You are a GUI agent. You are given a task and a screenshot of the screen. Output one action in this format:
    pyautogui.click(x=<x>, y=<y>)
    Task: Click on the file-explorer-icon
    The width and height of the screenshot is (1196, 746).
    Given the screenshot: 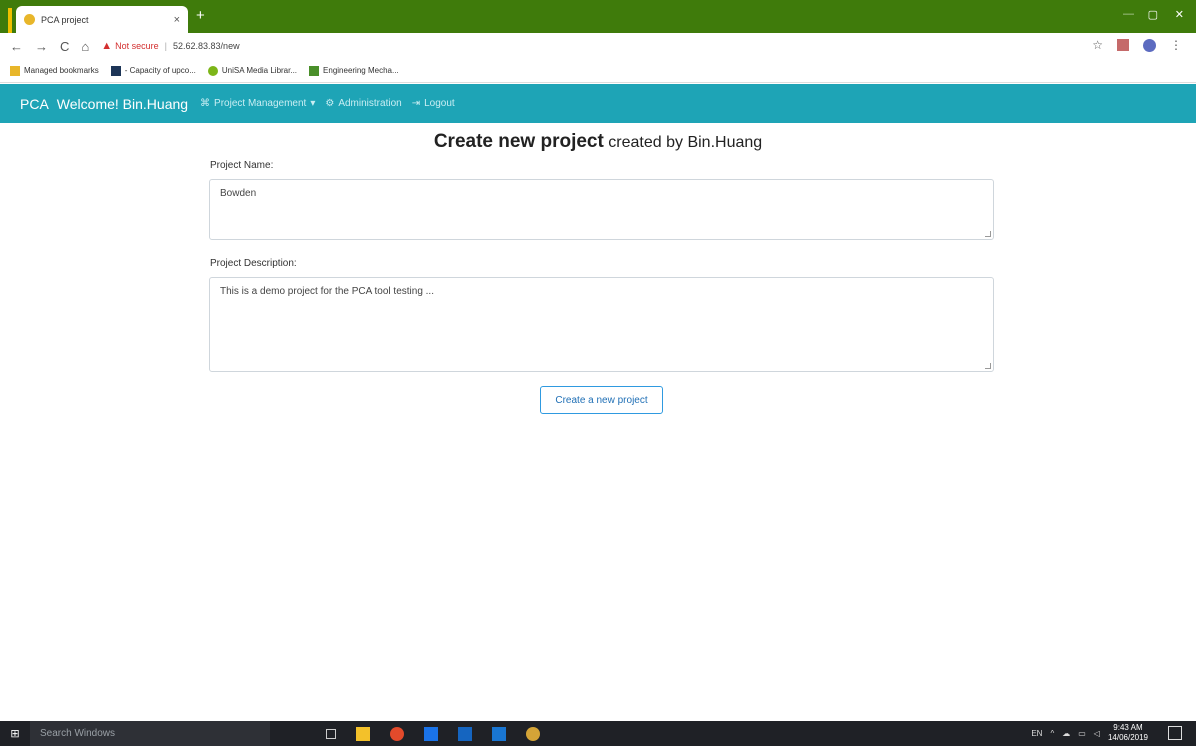 What is the action you would take?
    pyautogui.click(x=363, y=733)
    